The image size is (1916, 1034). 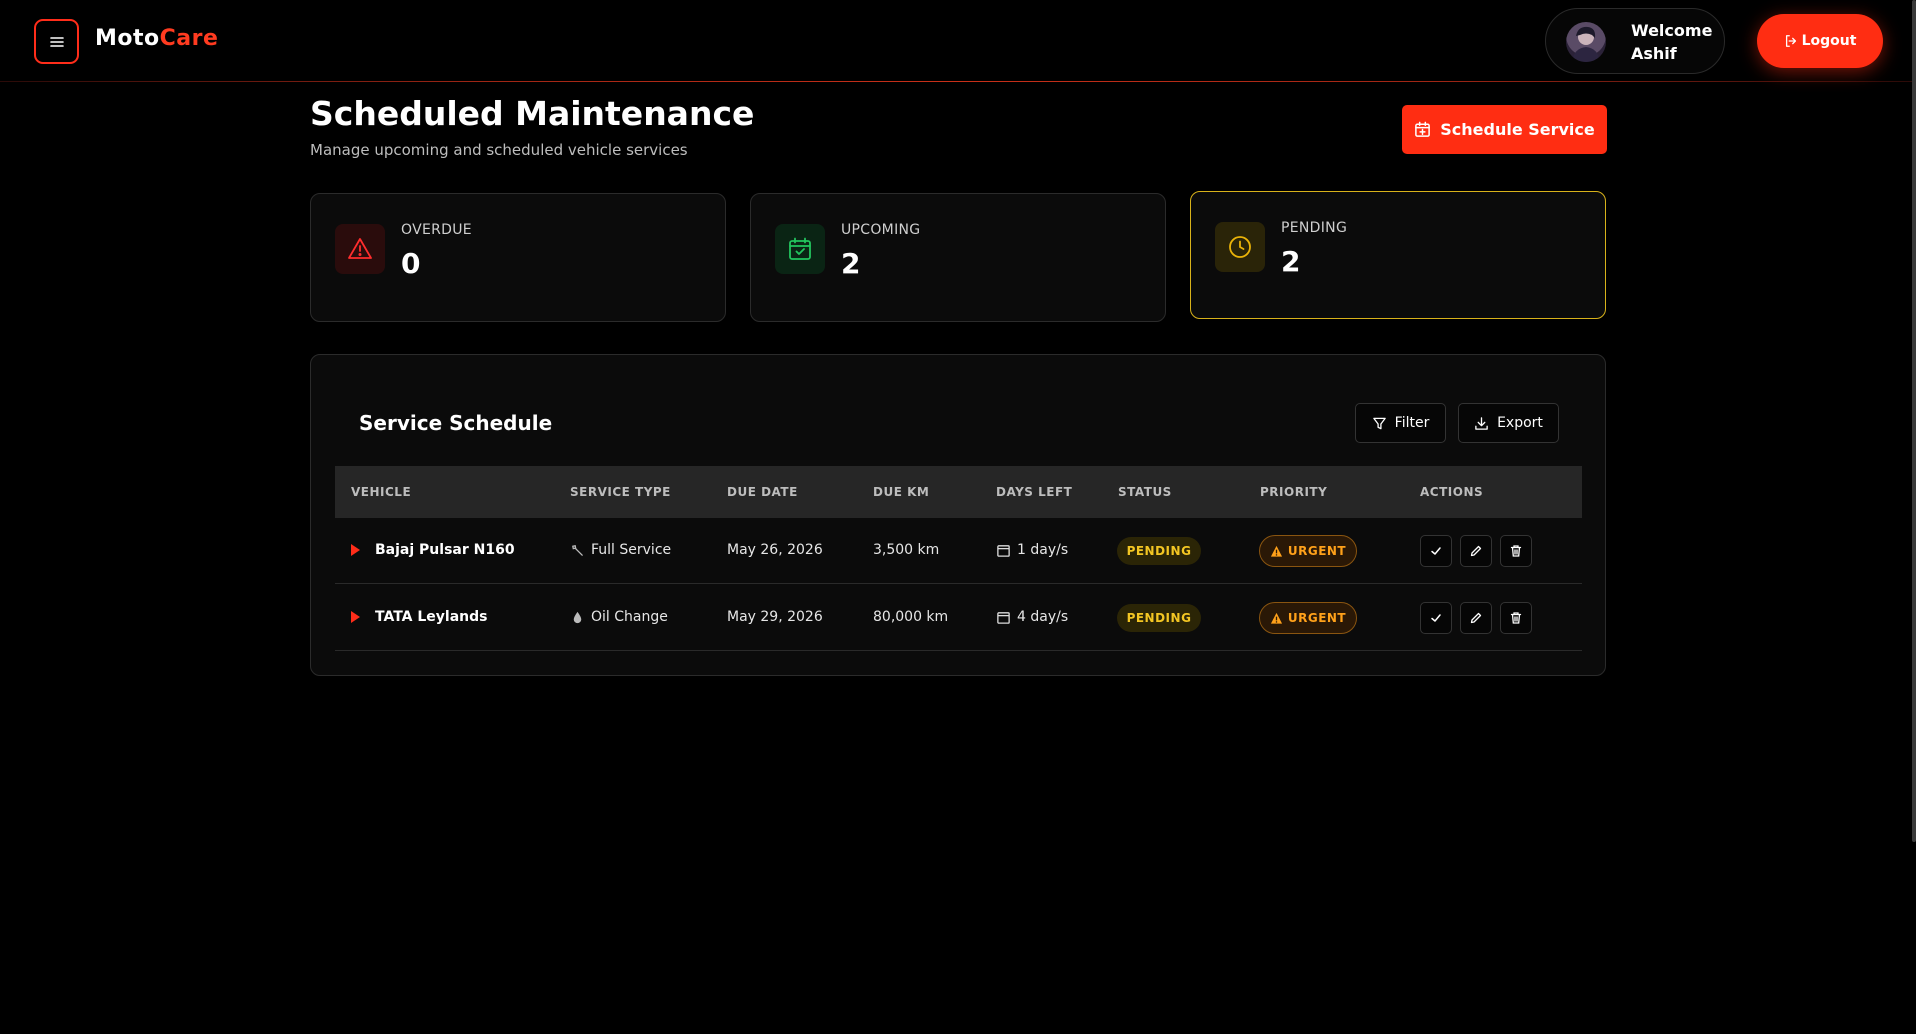 I want to click on brand-name-part2: Care, so click(x=189, y=38).